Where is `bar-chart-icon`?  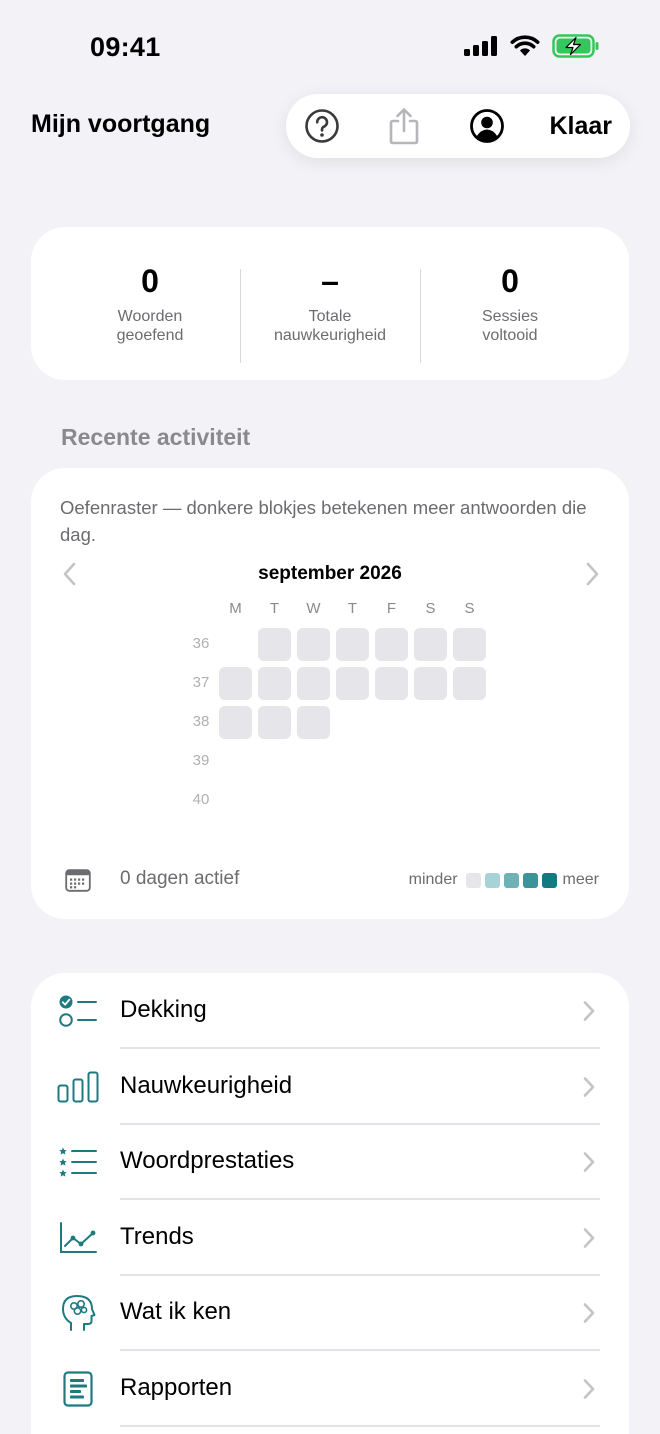
bar-chart-icon is located at coordinates (78, 1087).